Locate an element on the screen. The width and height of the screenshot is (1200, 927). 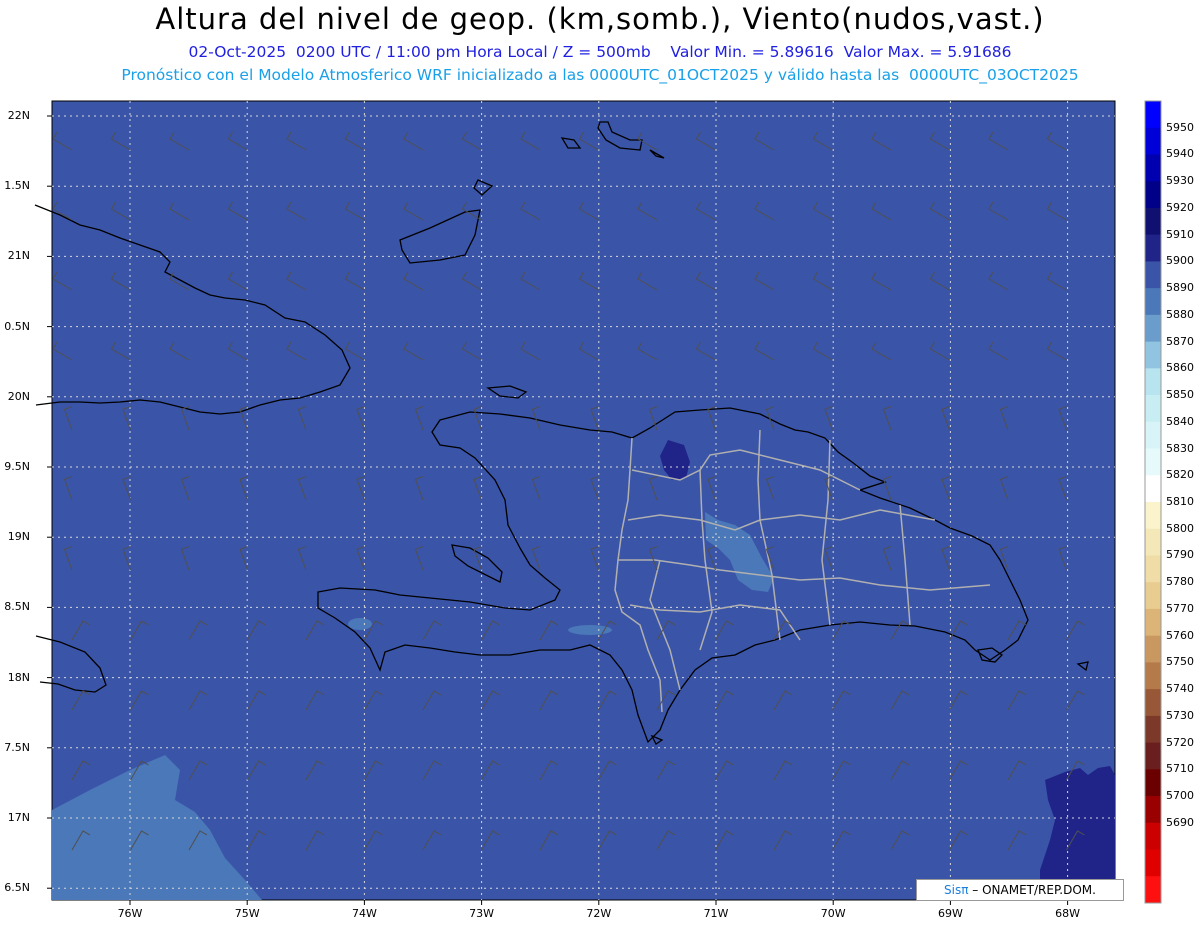
colorbar-level-label: 5750 is located at coordinates (1180, 662).